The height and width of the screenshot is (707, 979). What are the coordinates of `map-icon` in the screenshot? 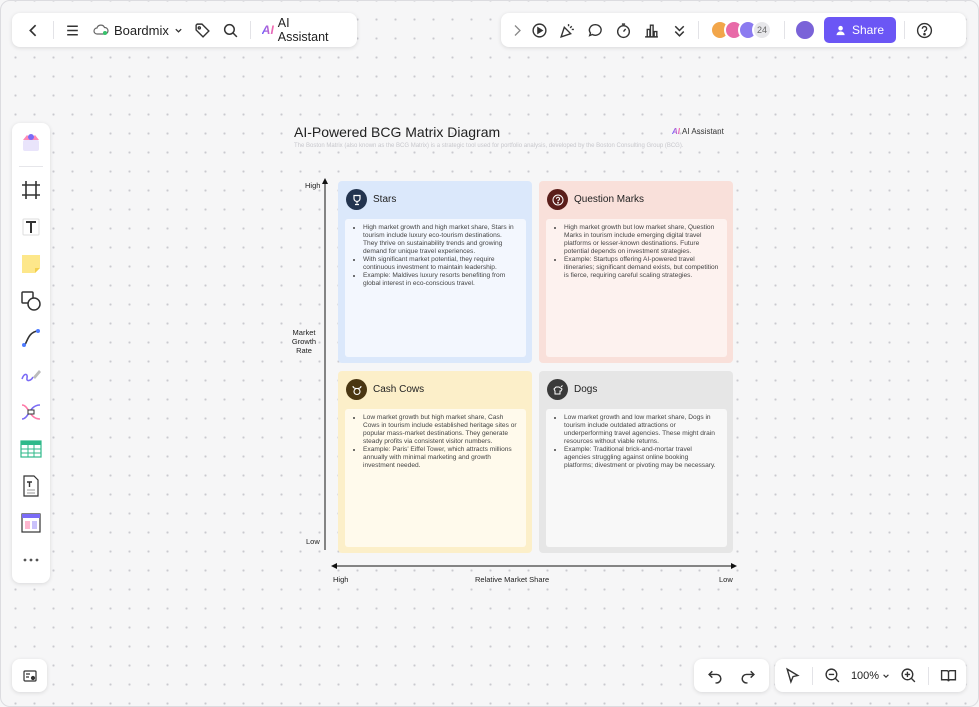 It's located at (29, 675).